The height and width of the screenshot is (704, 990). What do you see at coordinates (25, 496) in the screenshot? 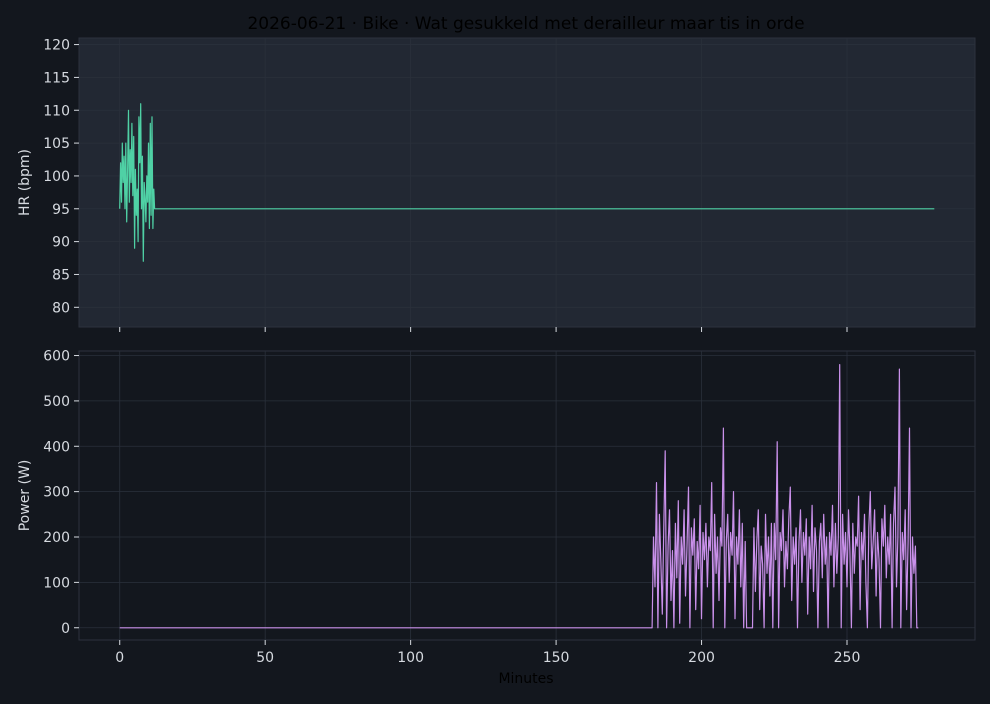
I see `power-y-axis-label: Power (W)` at bounding box center [25, 496].